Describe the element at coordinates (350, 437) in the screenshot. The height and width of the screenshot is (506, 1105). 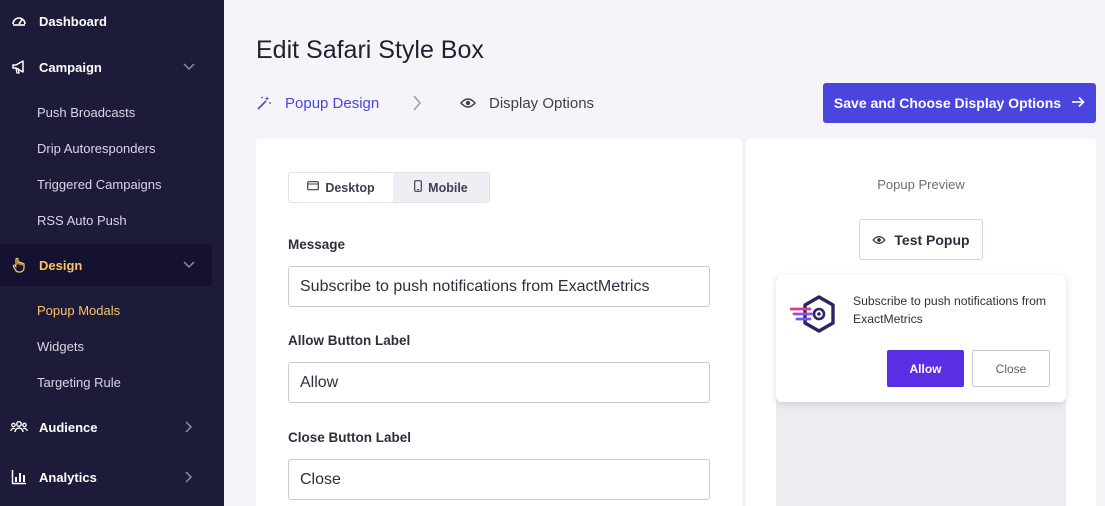
I see `close-button-label-label: Close Button Label` at that location.